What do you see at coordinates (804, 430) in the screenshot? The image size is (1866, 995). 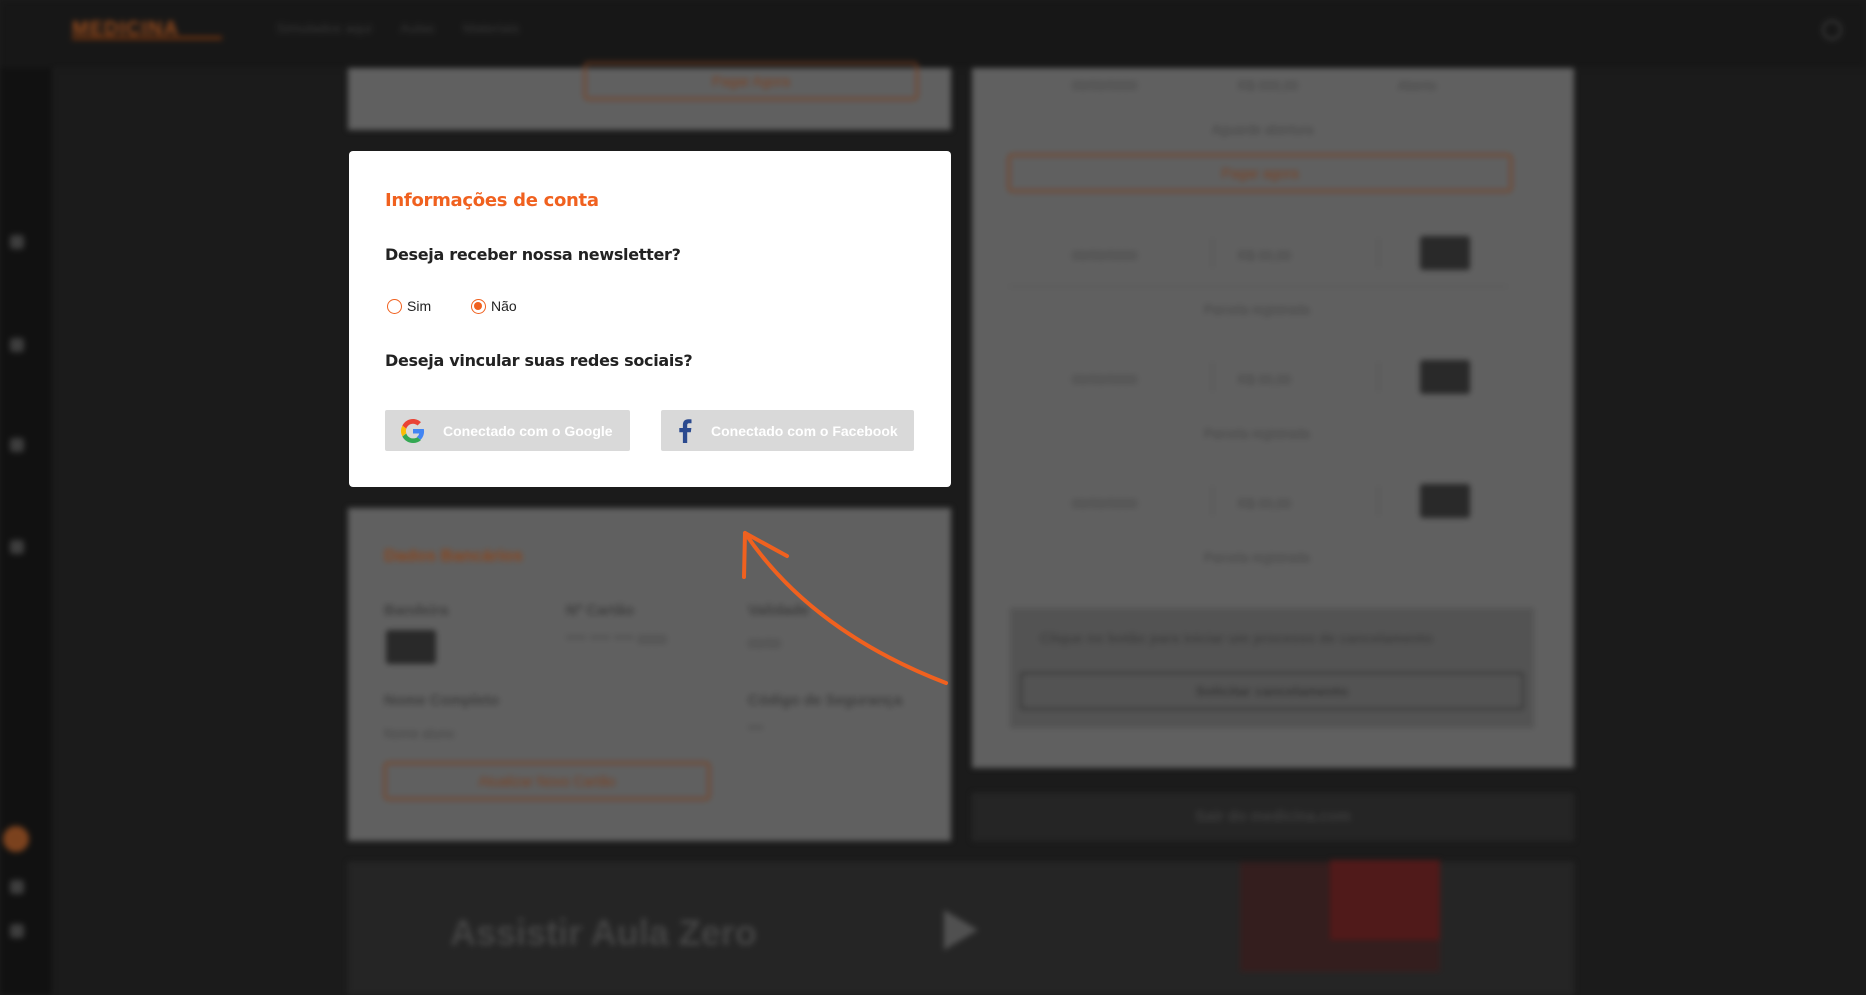 I see `facebook-button-label: Conectado com o Facebook` at bounding box center [804, 430].